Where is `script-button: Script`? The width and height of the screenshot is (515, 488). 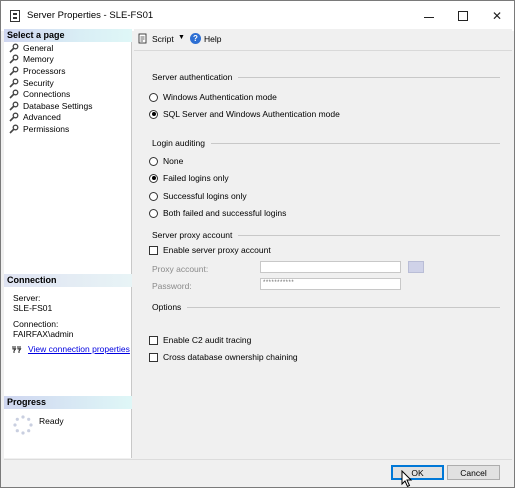 script-button: Script is located at coordinates (156, 38).